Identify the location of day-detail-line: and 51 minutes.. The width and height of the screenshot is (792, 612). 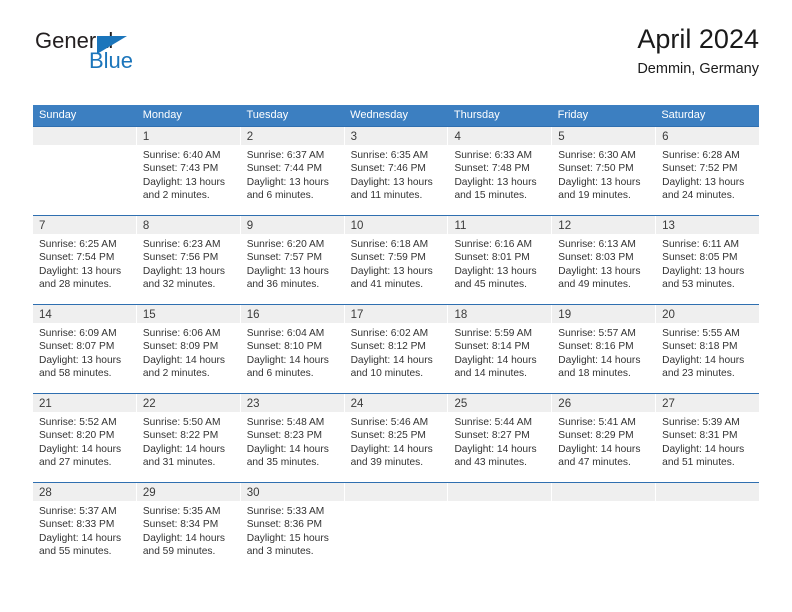
(698, 463).